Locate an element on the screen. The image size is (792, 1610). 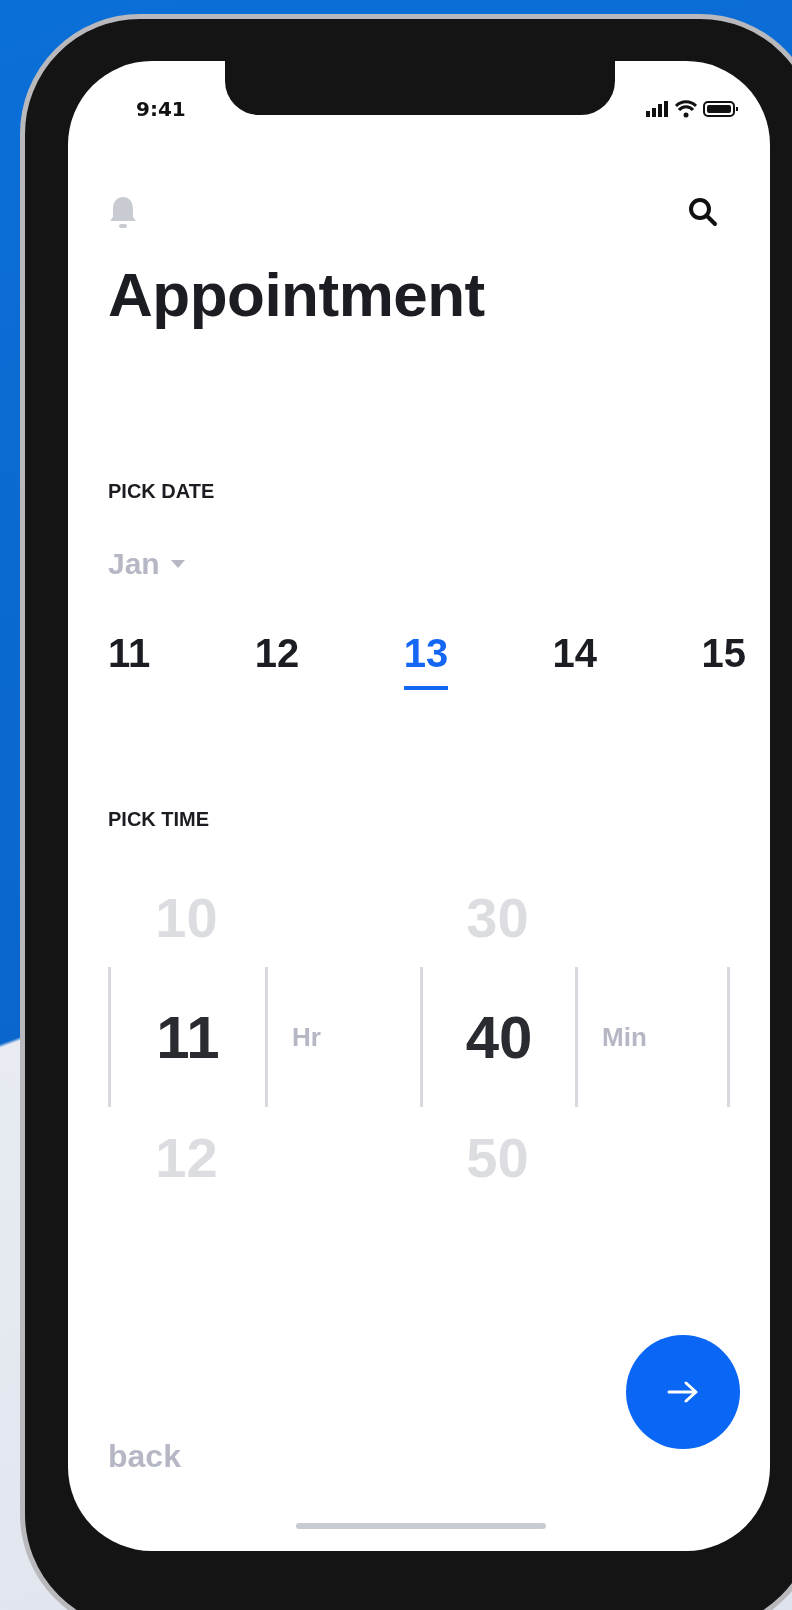
date-option: 11 is located at coordinates (129, 660).